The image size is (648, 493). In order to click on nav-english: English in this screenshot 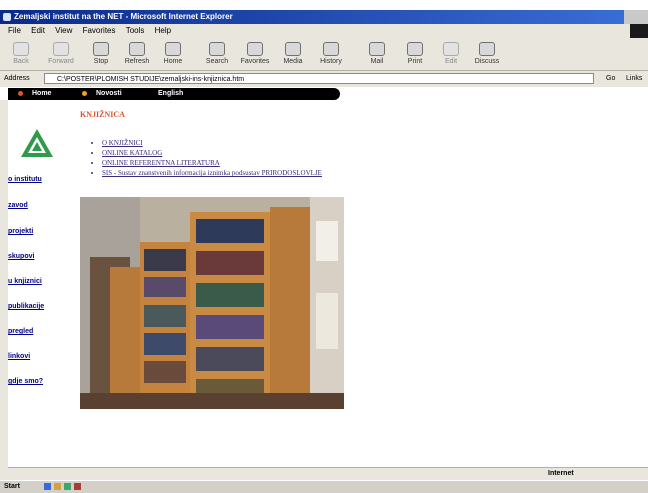, I will do `click(170, 94)`.